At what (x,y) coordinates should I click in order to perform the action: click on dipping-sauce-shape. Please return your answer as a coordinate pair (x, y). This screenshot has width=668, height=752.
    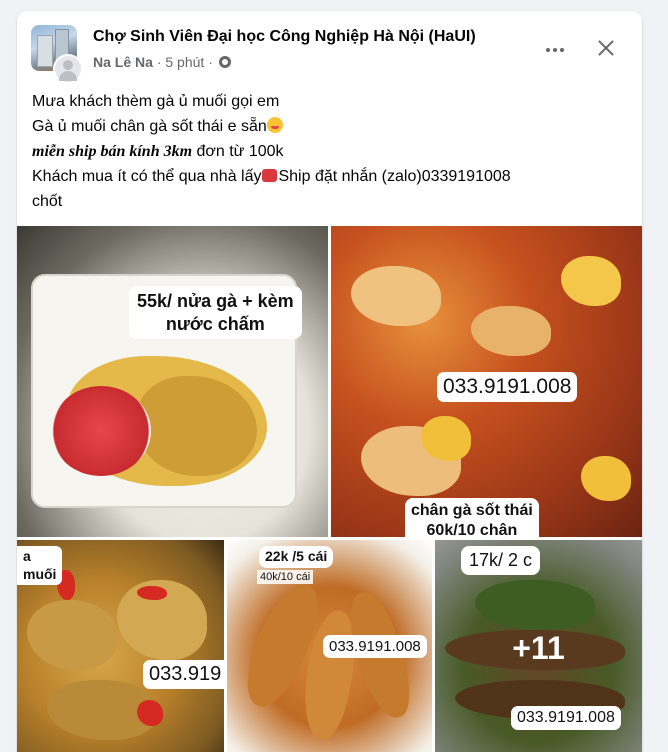
    Looking at the image, I should click on (101, 431).